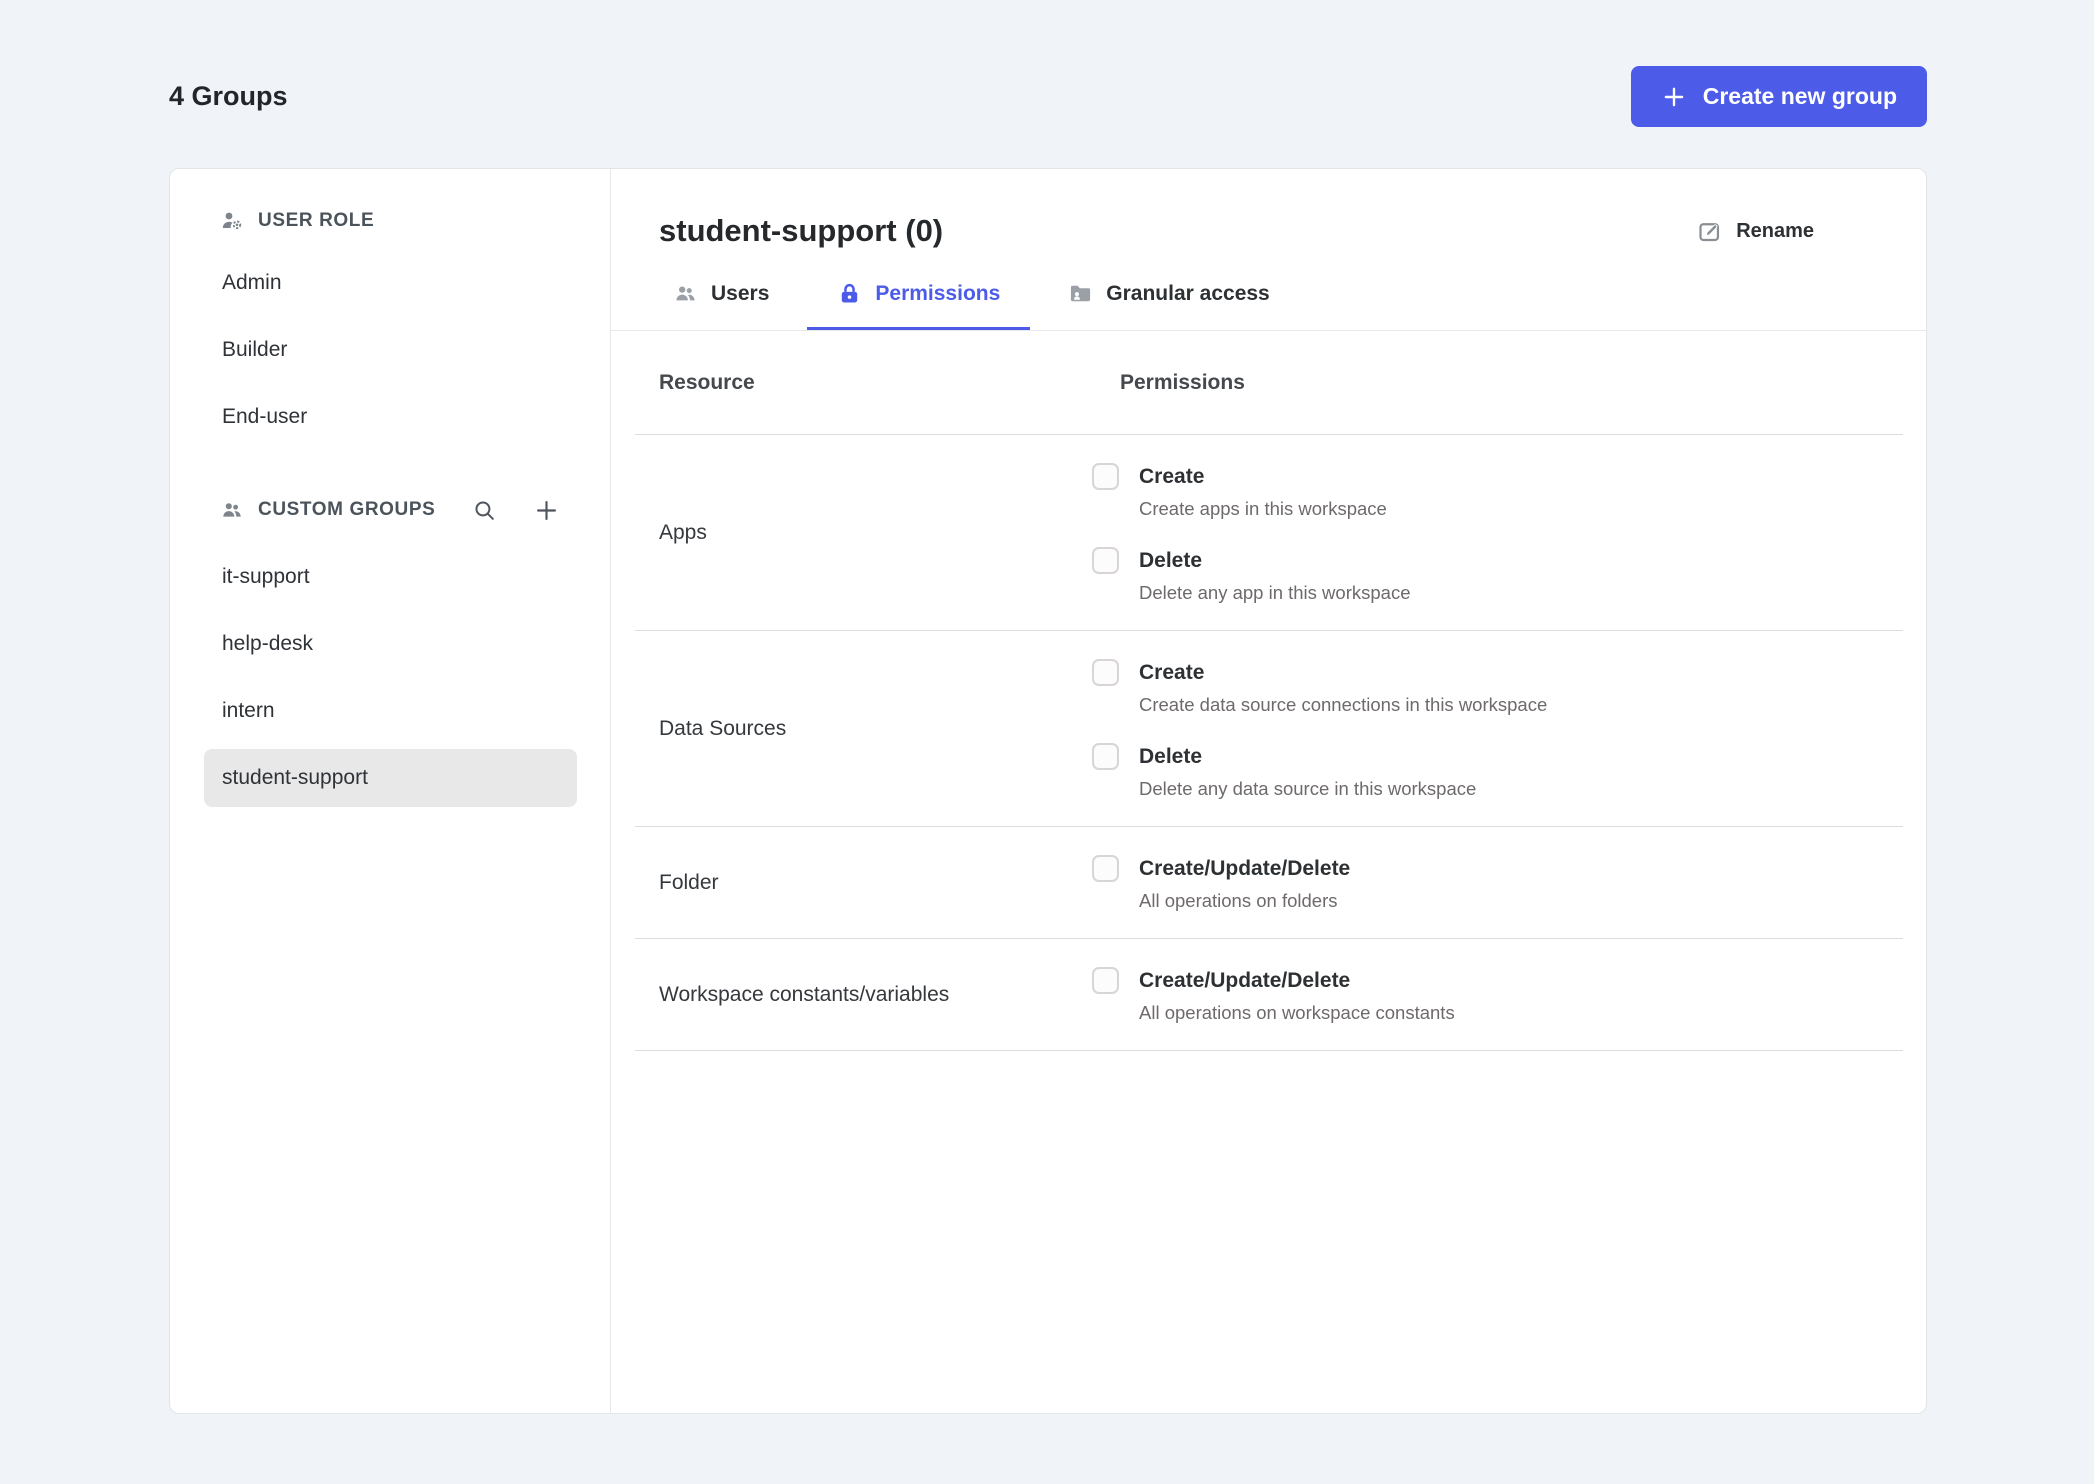 The image size is (2094, 1484). I want to click on users-icon, so click(685, 293).